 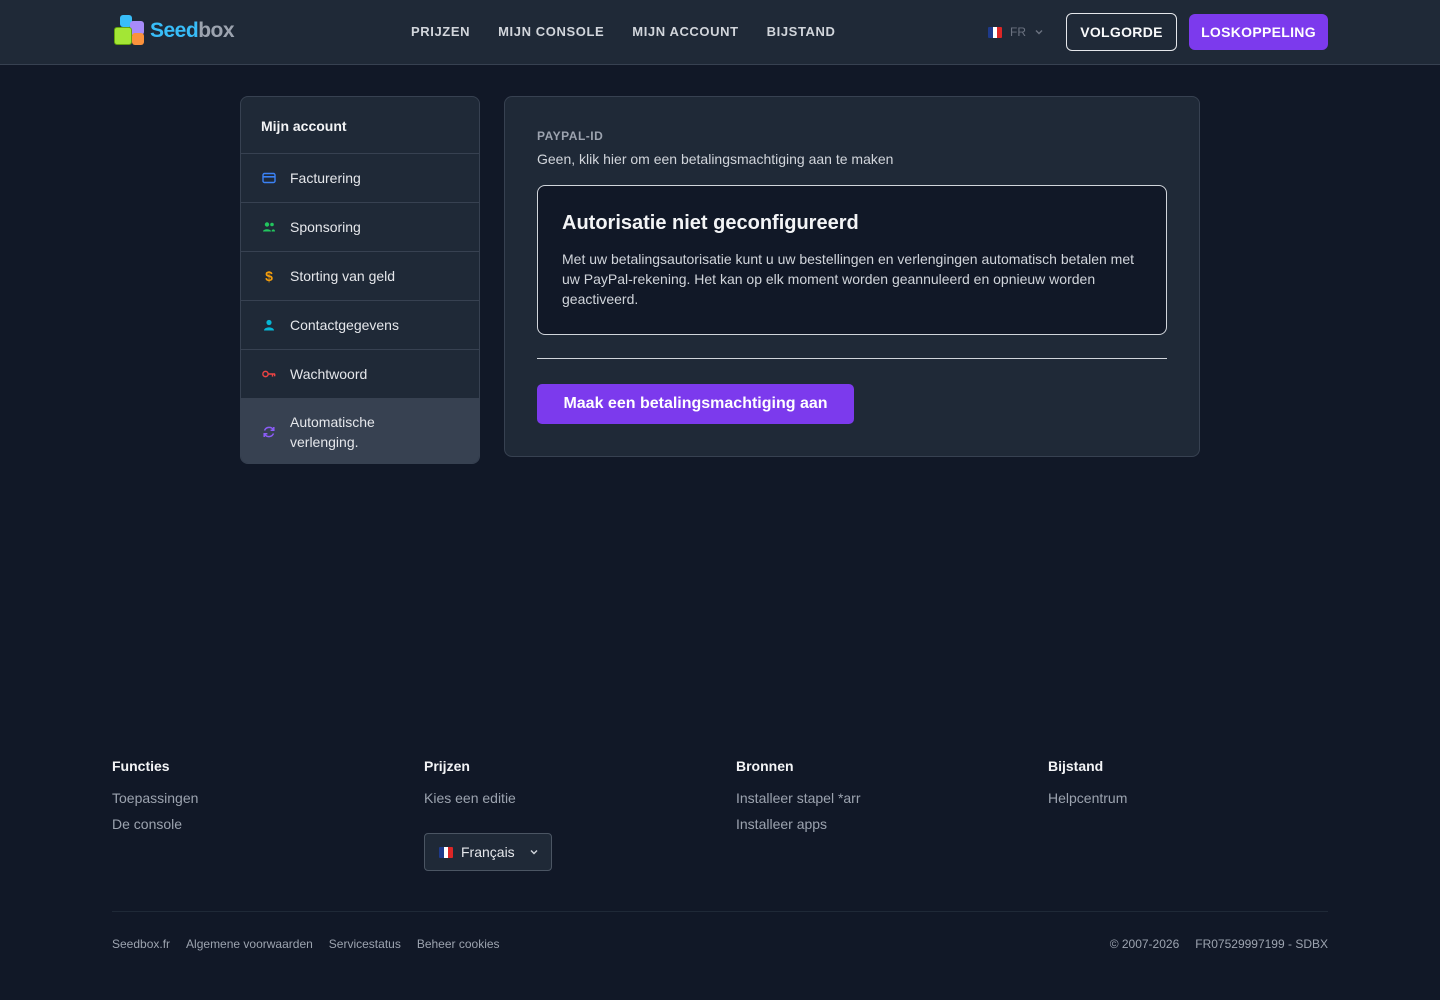 I want to click on footer-col-bijstand: Bijstand Helpcentrum, so click(x=1087, y=787).